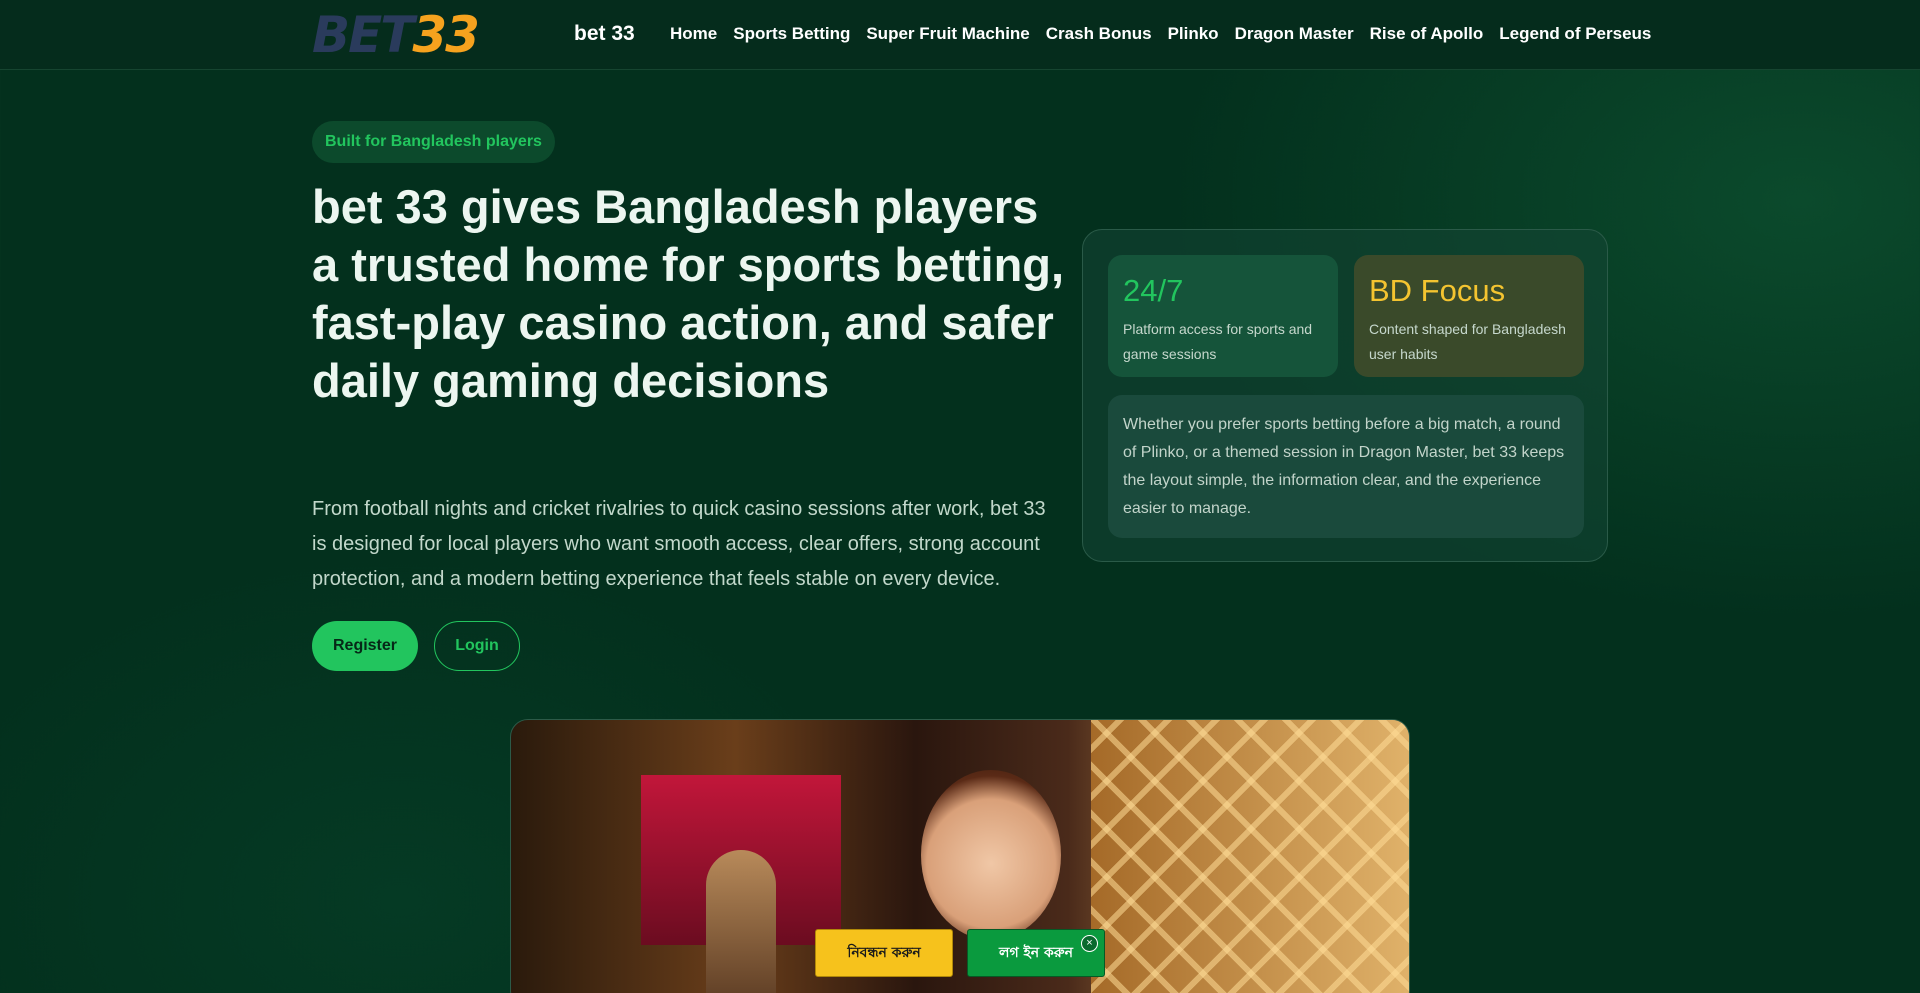 Image resolution: width=1920 pixels, height=993 pixels. I want to click on image-lattice-shape, so click(1250, 856).